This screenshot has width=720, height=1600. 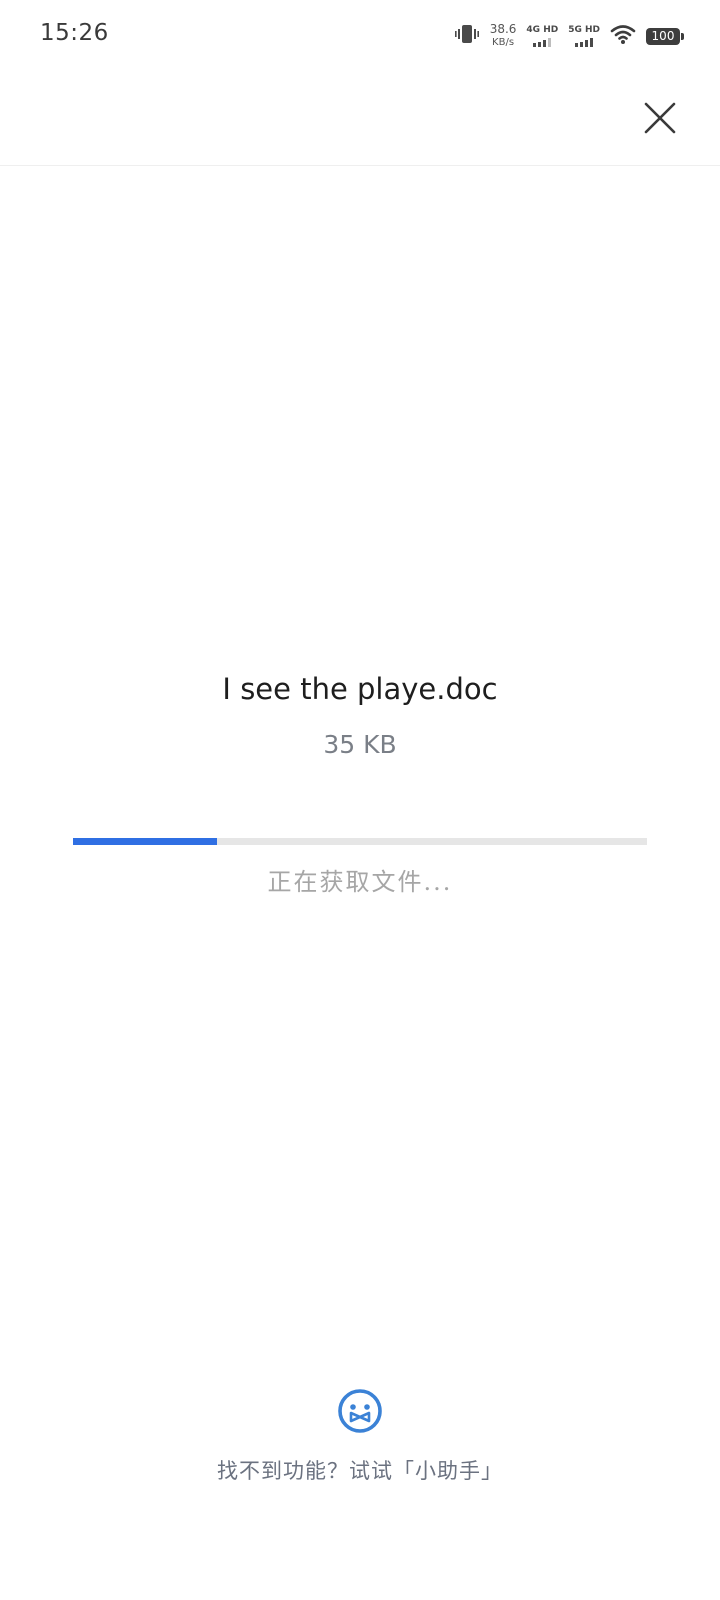 I want to click on file-name: I see the playe.doc, so click(x=360, y=689).